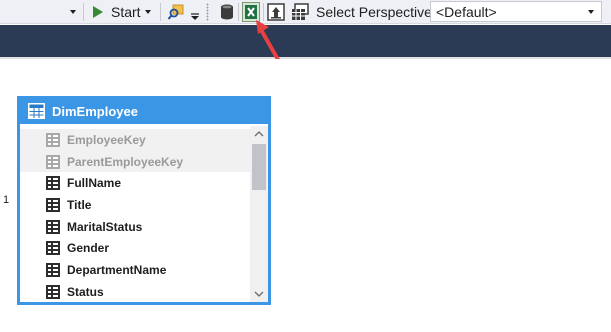  I want to click on column-item: ParentEmployeeKey, so click(135, 161).